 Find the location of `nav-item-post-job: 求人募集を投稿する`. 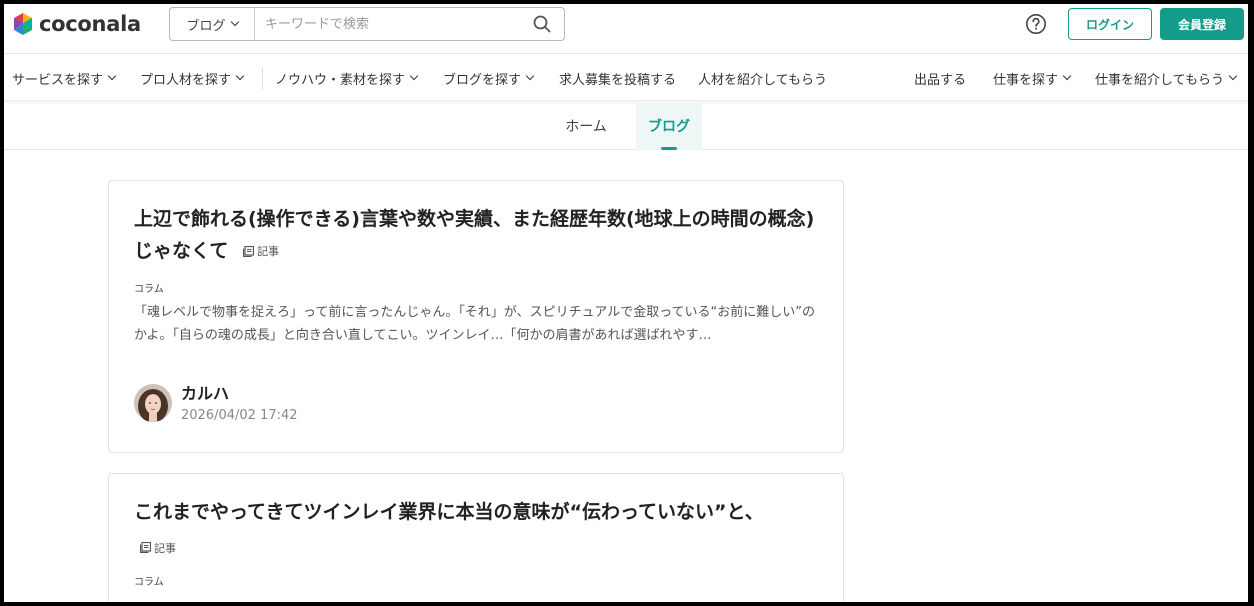

nav-item-post-job: 求人募集を投稿する is located at coordinates (617, 78).